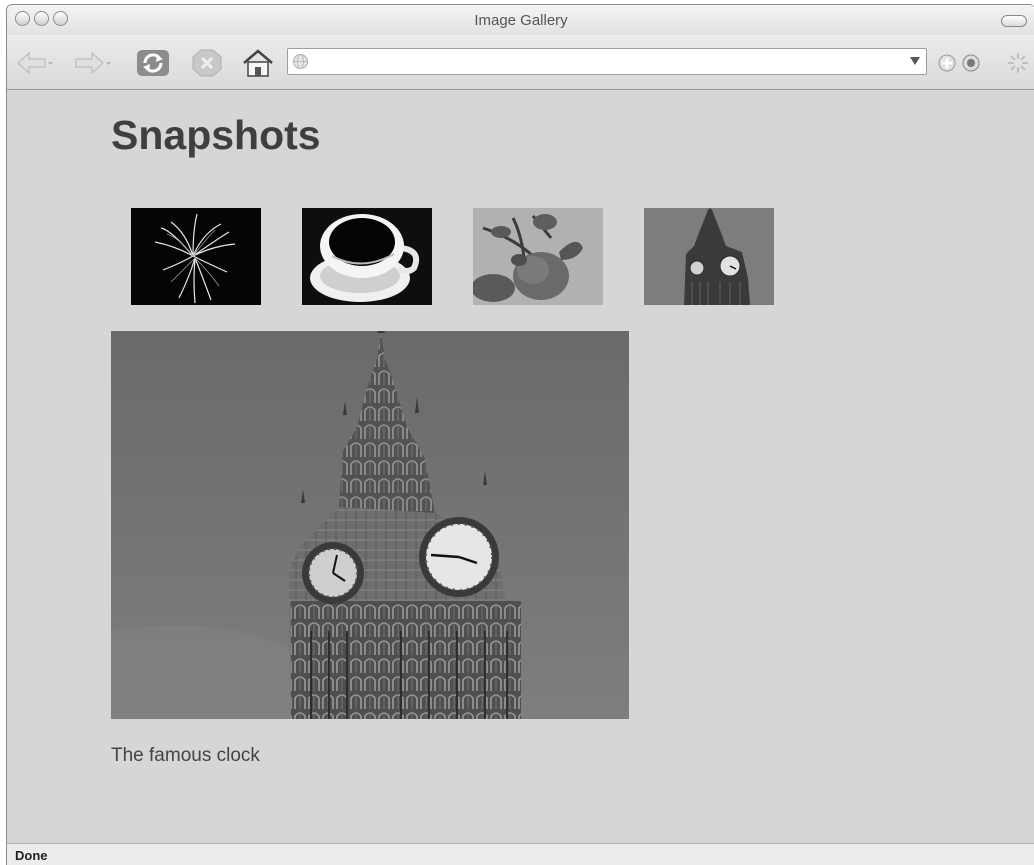  I want to click on navigation-toolbar, so click(520, 62).